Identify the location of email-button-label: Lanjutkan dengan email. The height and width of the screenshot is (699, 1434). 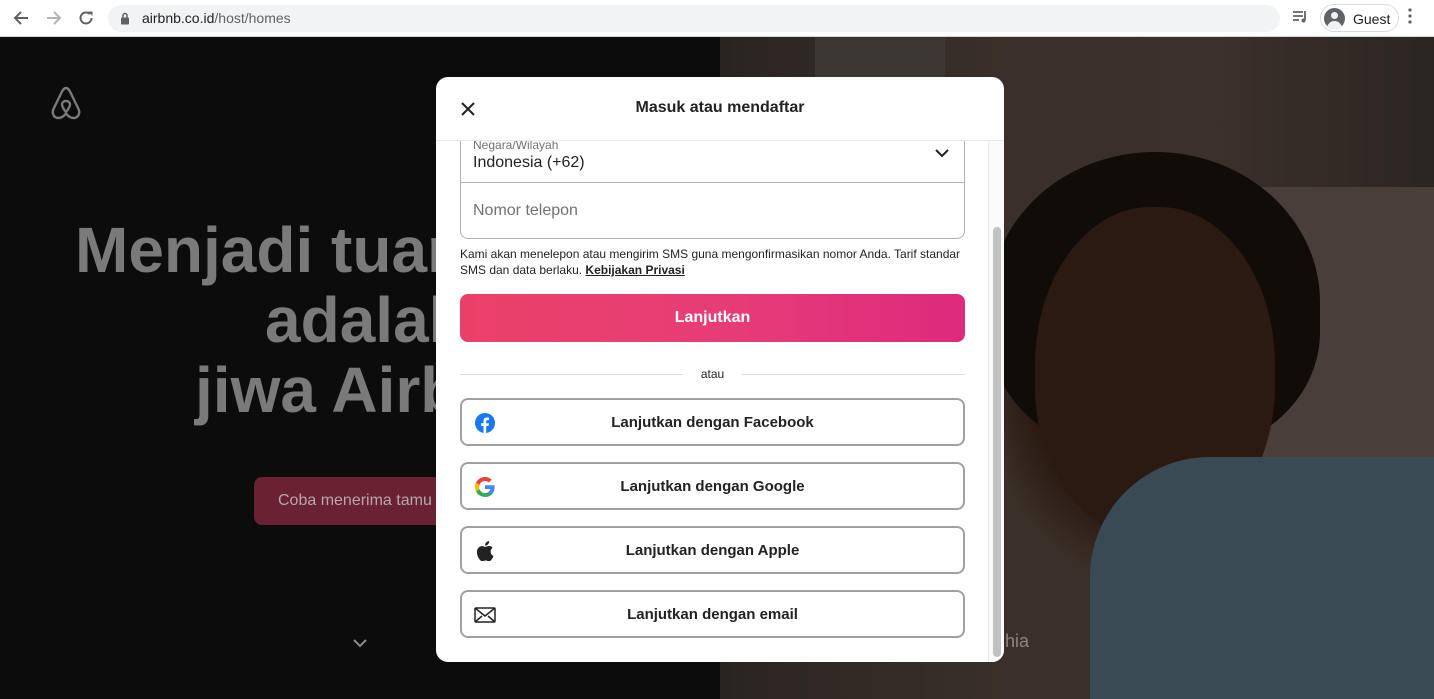
(712, 614).